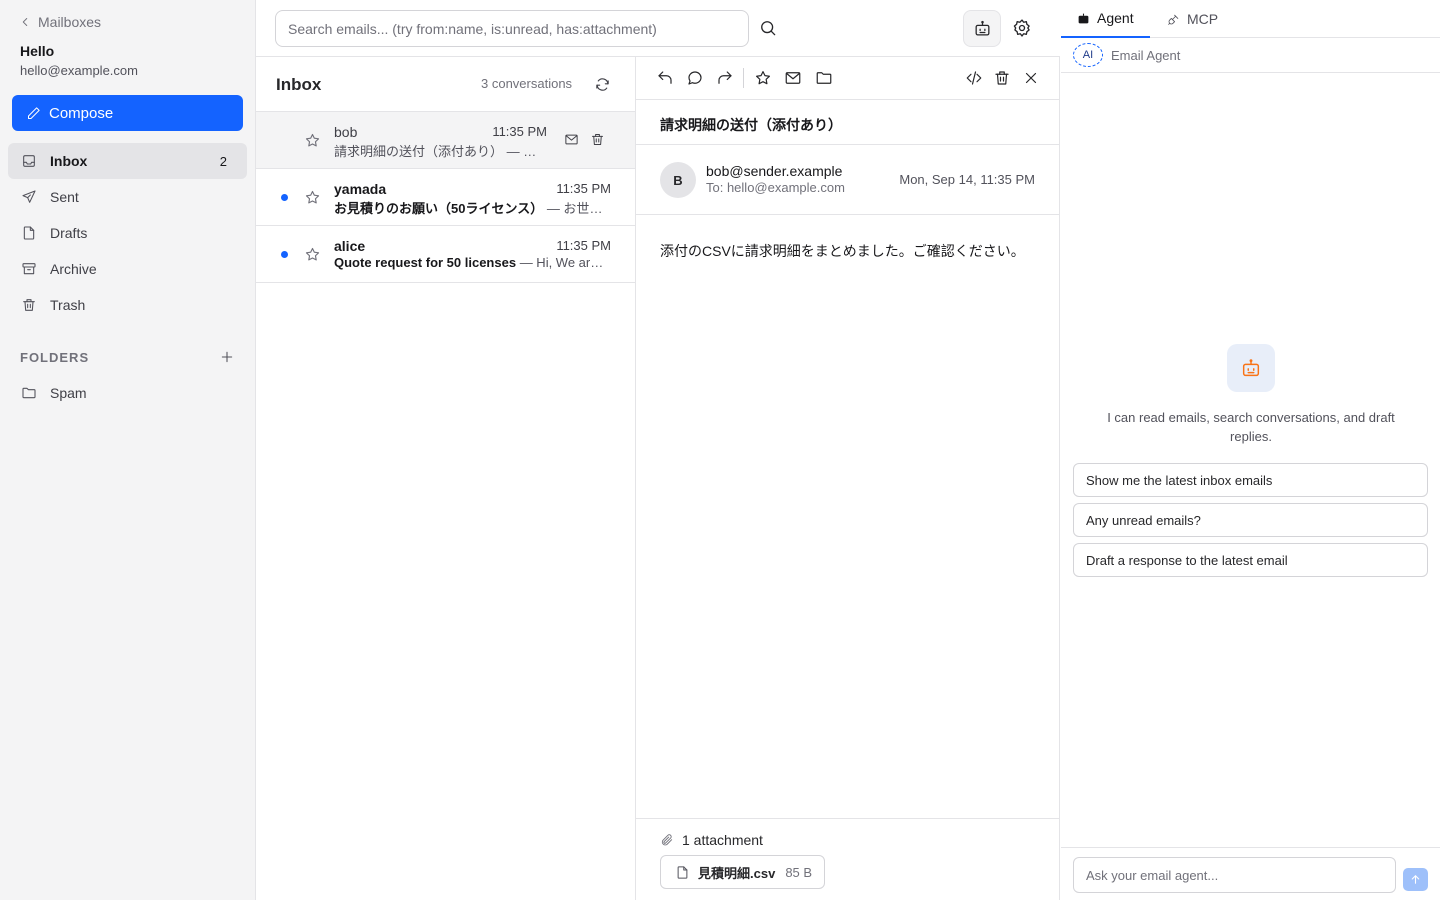 The height and width of the screenshot is (900, 1440). I want to click on compose-button: Compose, so click(127, 113).